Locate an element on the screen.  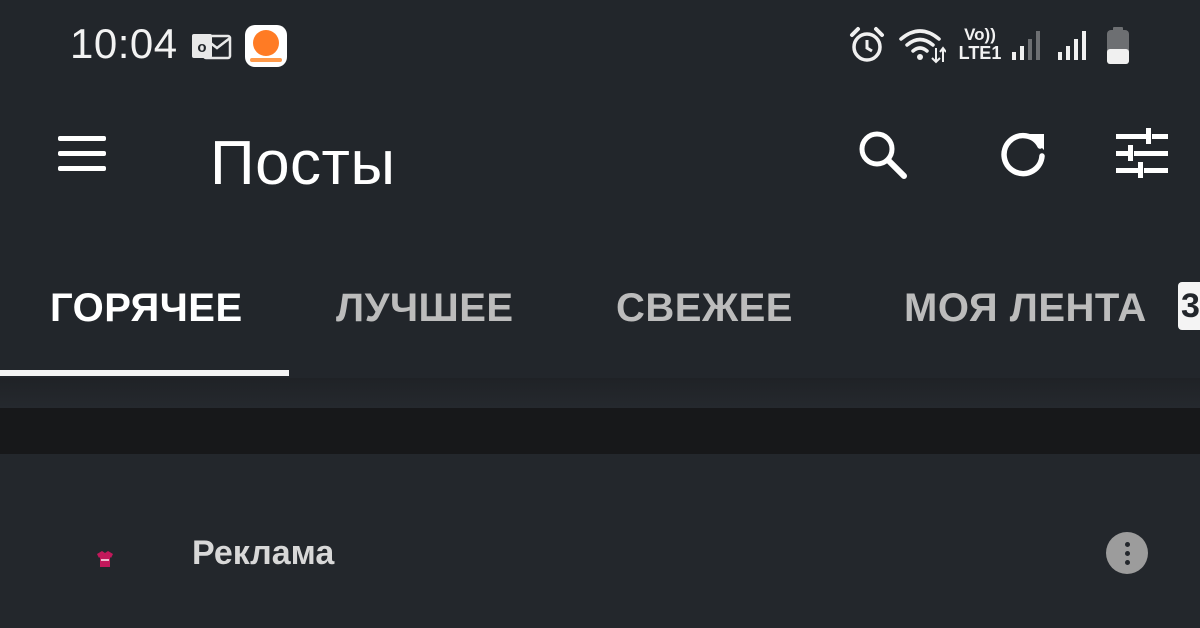
filter-button is located at coordinates (1142, 154).